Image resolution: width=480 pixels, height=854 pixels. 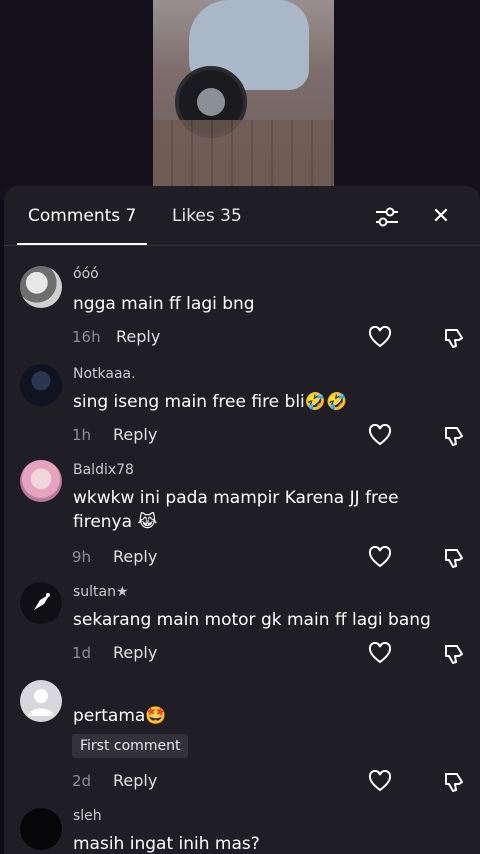 I want to click on star-logo-icon, so click(x=42, y=601).